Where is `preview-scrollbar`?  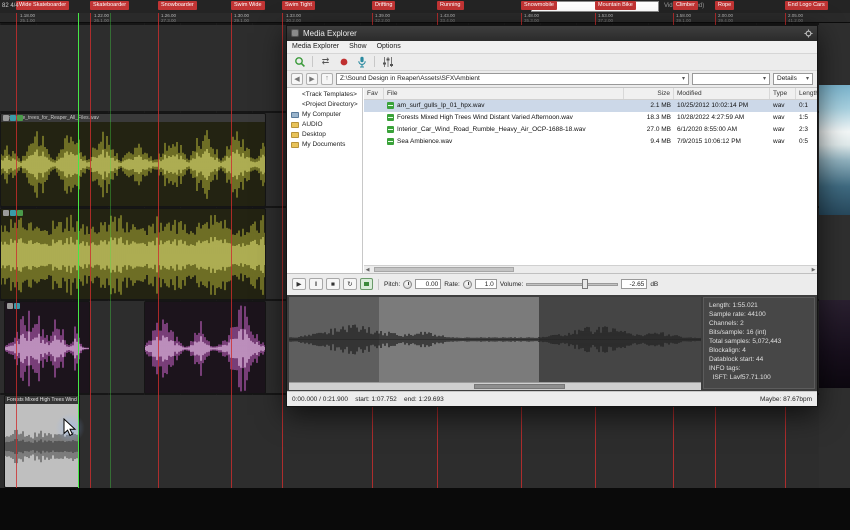 preview-scrollbar is located at coordinates (495, 385).